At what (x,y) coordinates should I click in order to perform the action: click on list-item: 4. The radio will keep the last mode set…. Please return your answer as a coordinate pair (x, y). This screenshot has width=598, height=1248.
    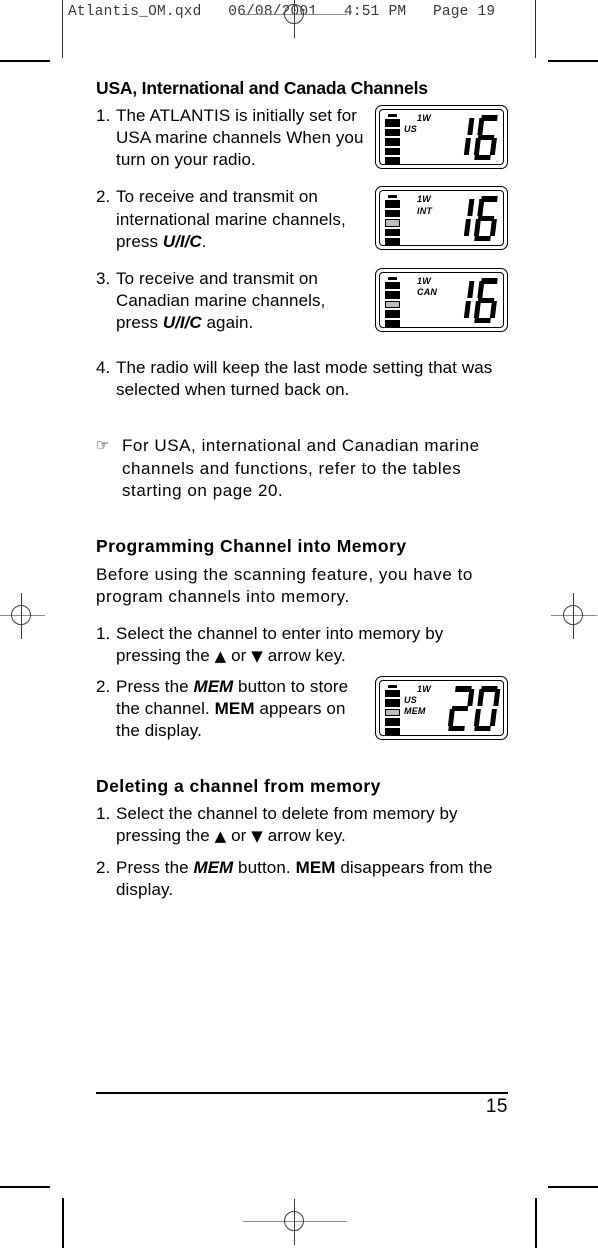
    Looking at the image, I should click on (302, 379).